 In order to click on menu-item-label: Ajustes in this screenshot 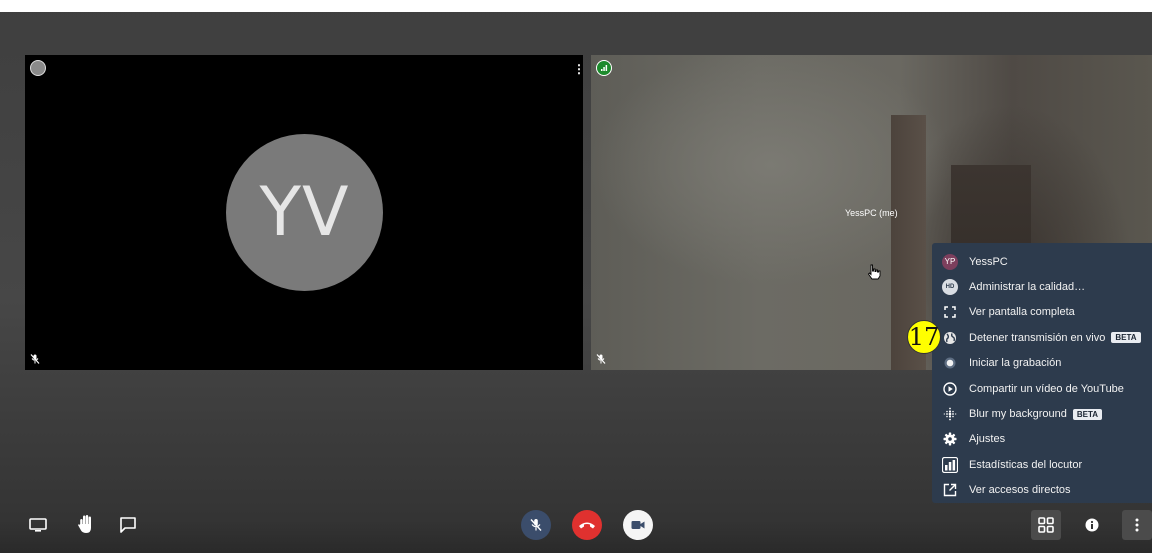, I will do `click(987, 439)`.